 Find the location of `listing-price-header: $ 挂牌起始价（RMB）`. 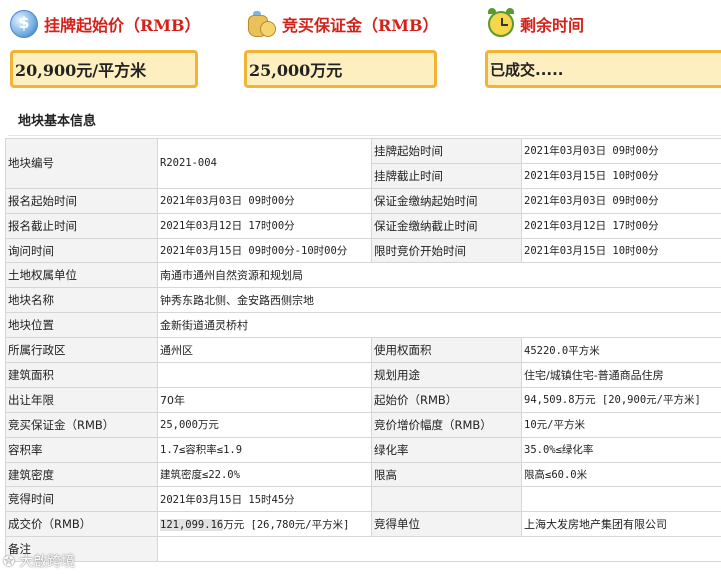

listing-price-header: $ 挂牌起始价（RMB） is located at coordinates (105, 24).